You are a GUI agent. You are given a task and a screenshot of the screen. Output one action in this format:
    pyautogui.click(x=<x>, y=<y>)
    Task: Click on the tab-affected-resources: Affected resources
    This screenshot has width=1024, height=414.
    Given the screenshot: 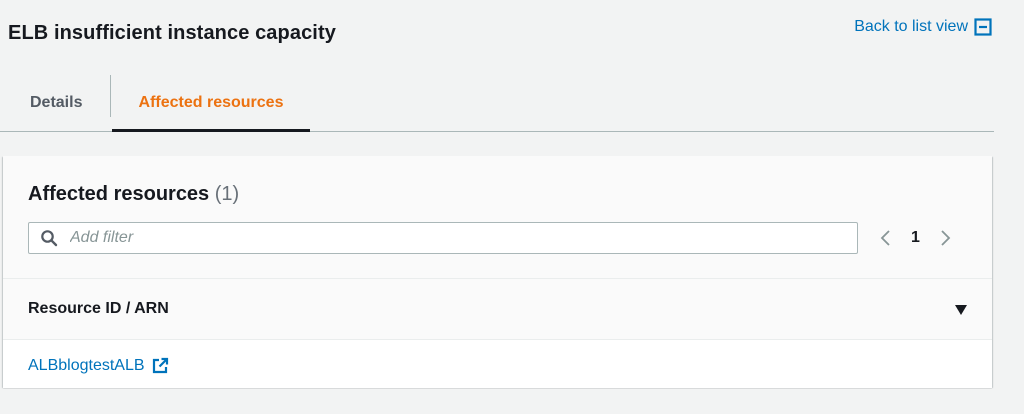 What is the action you would take?
    pyautogui.click(x=211, y=103)
    